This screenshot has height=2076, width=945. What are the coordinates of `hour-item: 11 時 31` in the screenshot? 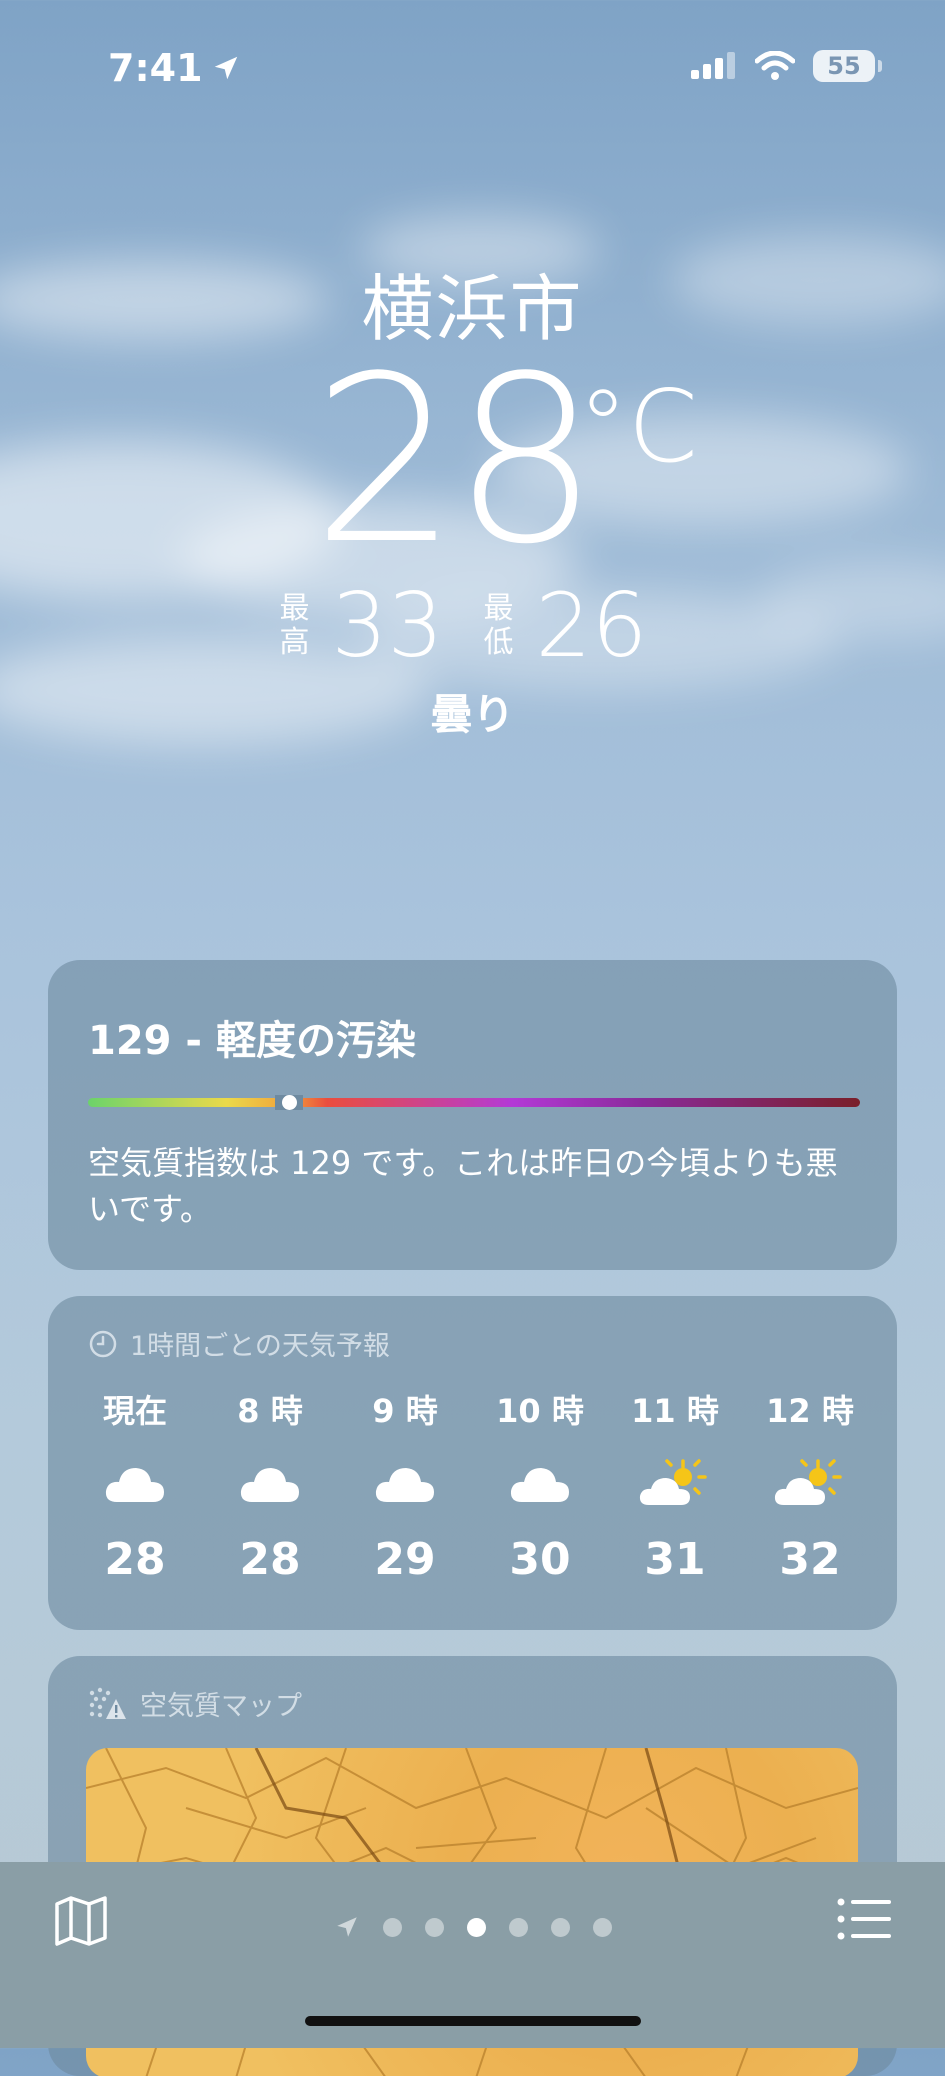 It's located at (675, 1485).